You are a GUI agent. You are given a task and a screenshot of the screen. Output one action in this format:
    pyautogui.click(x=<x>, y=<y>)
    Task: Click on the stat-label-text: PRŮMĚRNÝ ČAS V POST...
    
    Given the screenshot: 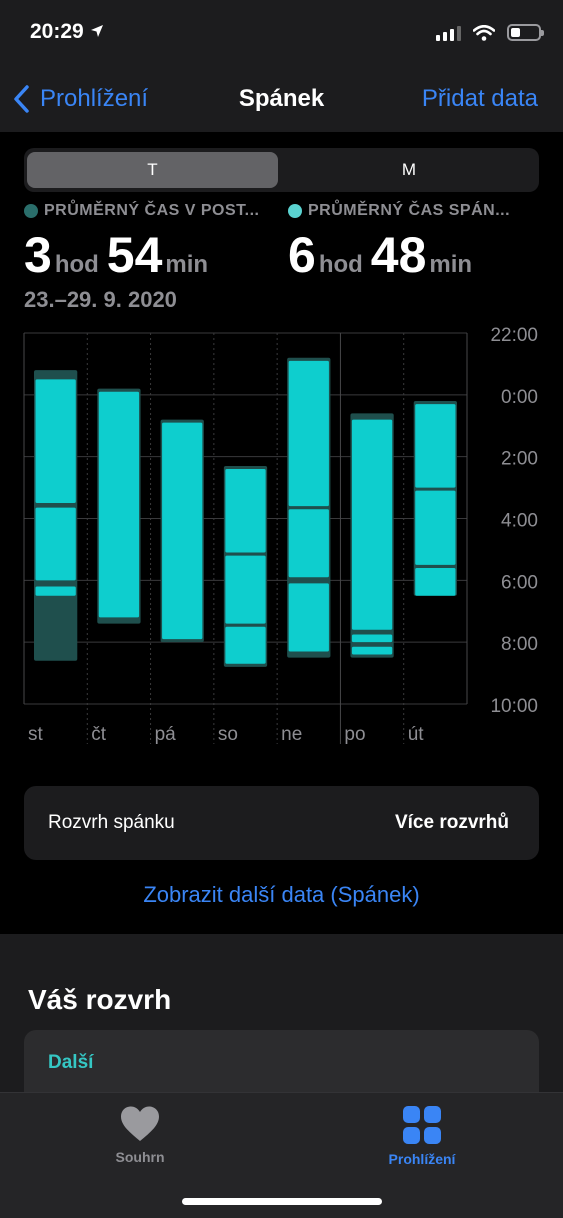 What is the action you would take?
    pyautogui.click(x=152, y=210)
    